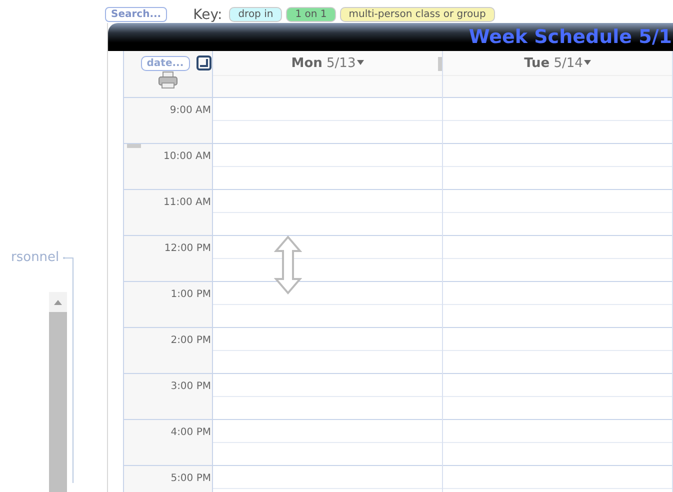 The image size is (673, 492). Describe the element at coordinates (204, 63) in the screenshot. I see `window-icon` at that location.